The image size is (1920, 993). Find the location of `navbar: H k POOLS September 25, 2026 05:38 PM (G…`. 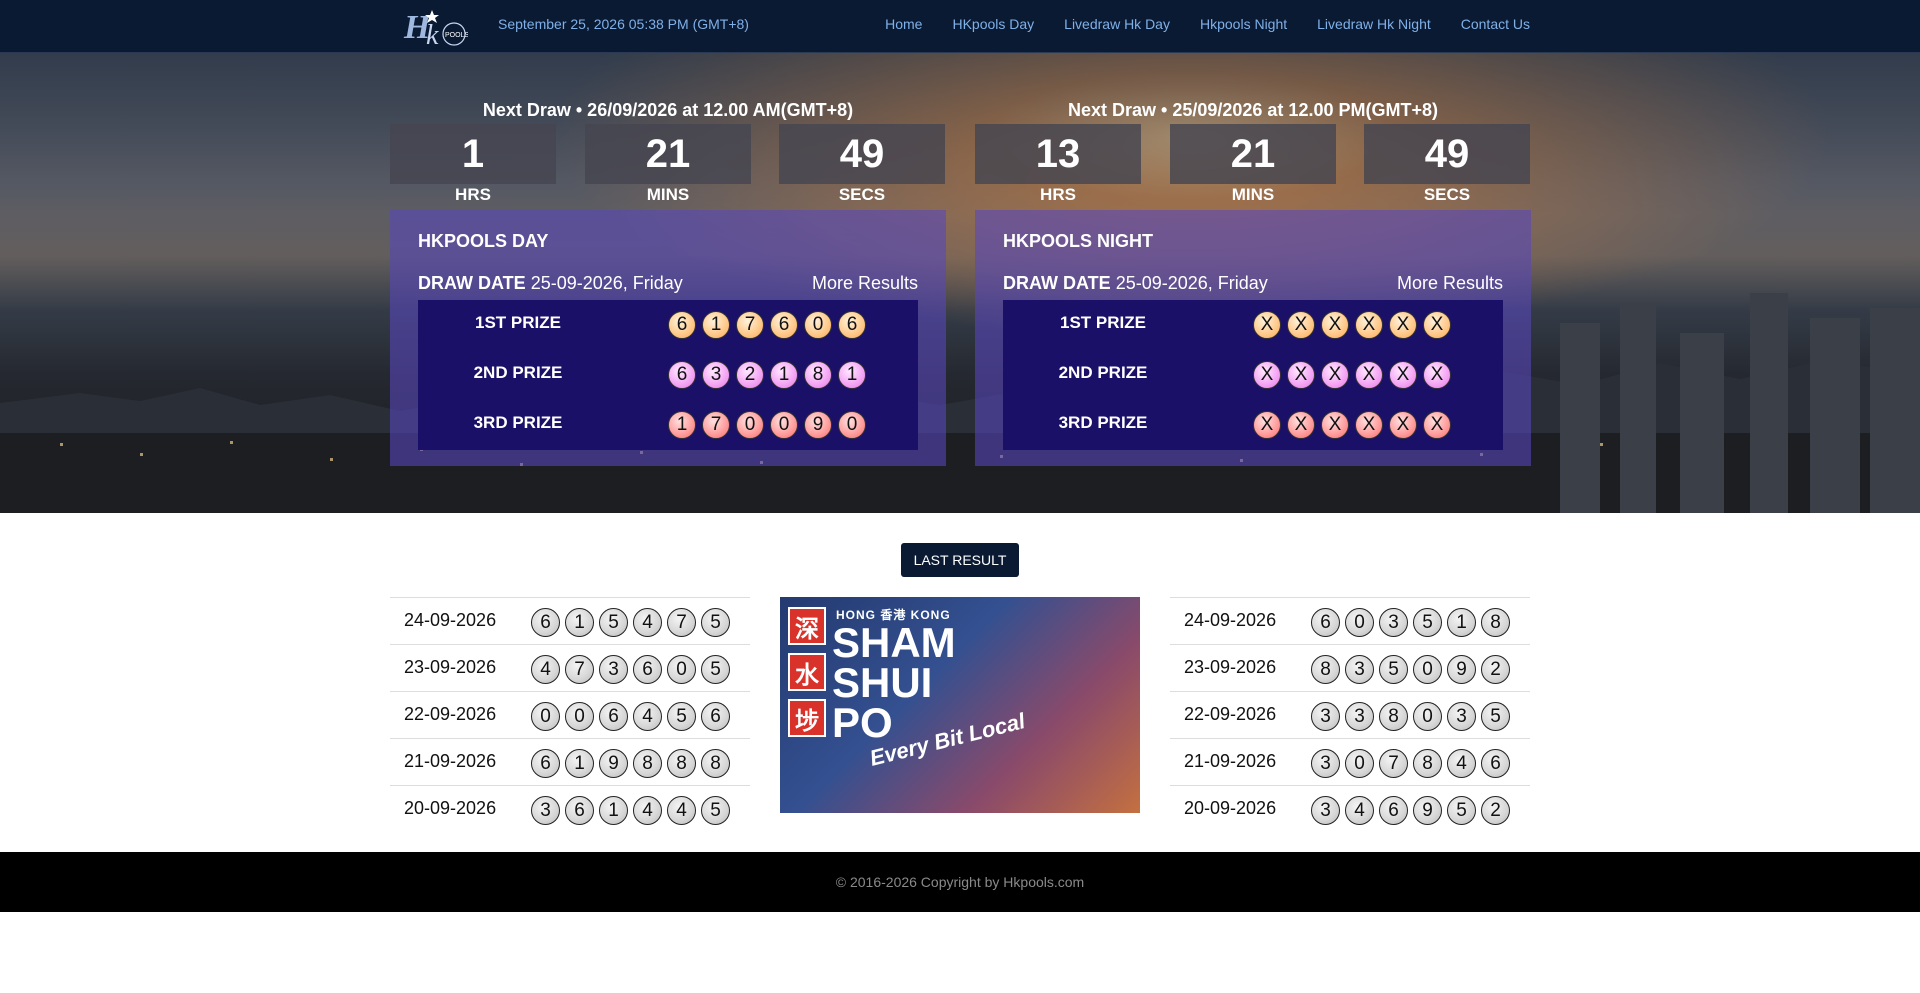

navbar: H k POOLS September 25, 2026 05:38 PM (G… is located at coordinates (960, 26).